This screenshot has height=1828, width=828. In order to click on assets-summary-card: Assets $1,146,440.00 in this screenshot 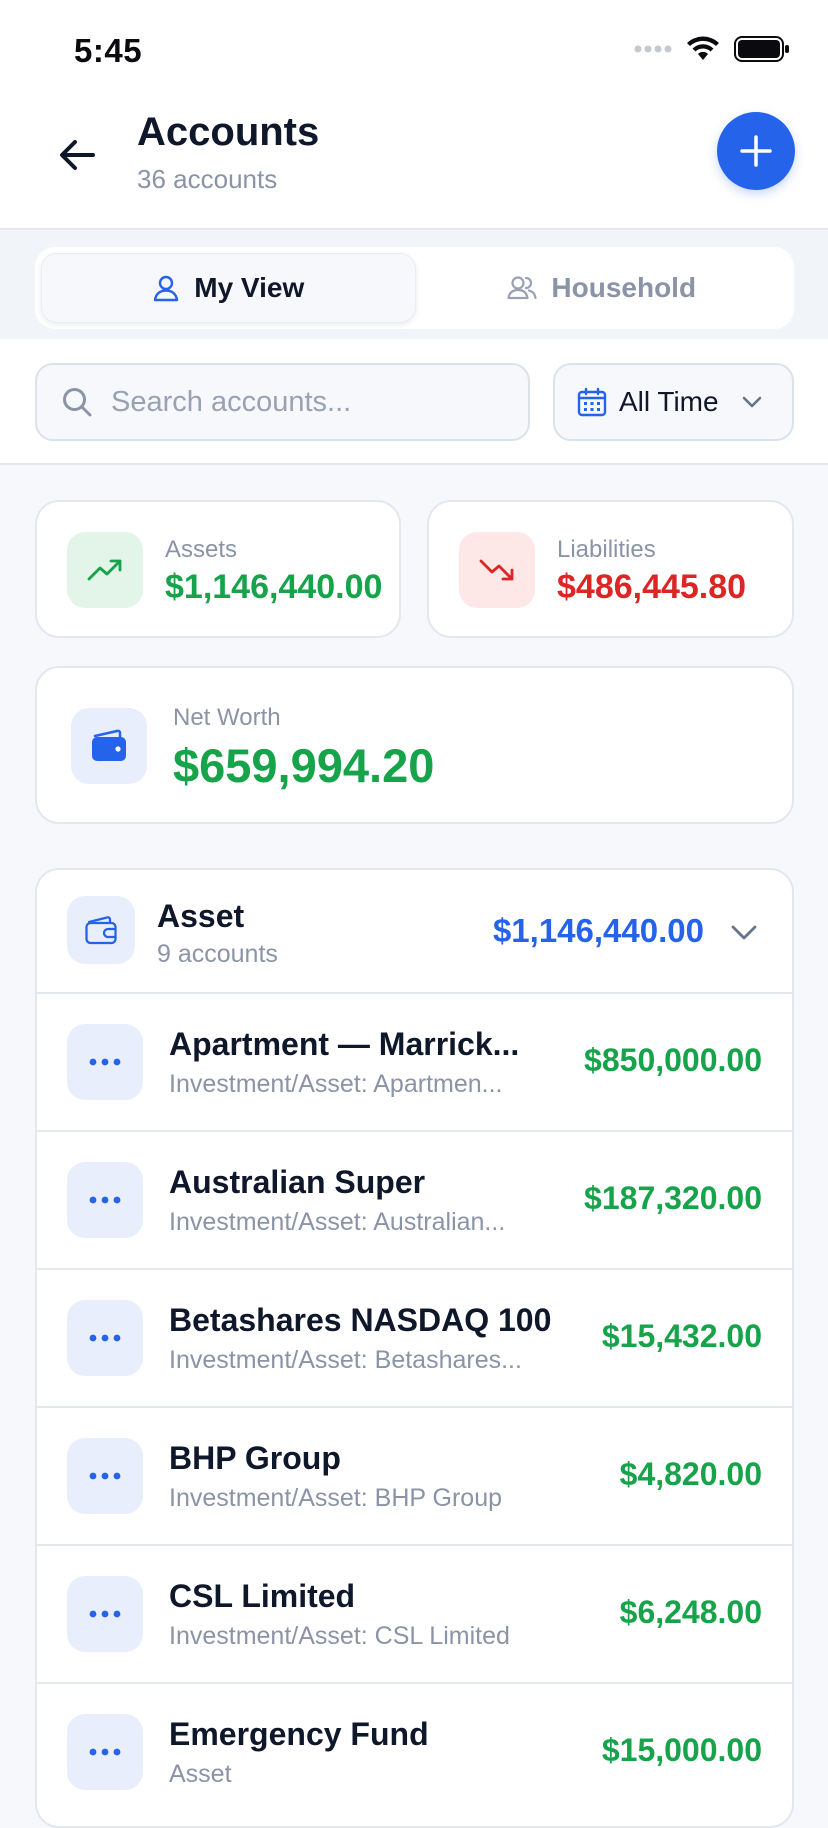, I will do `click(218, 569)`.